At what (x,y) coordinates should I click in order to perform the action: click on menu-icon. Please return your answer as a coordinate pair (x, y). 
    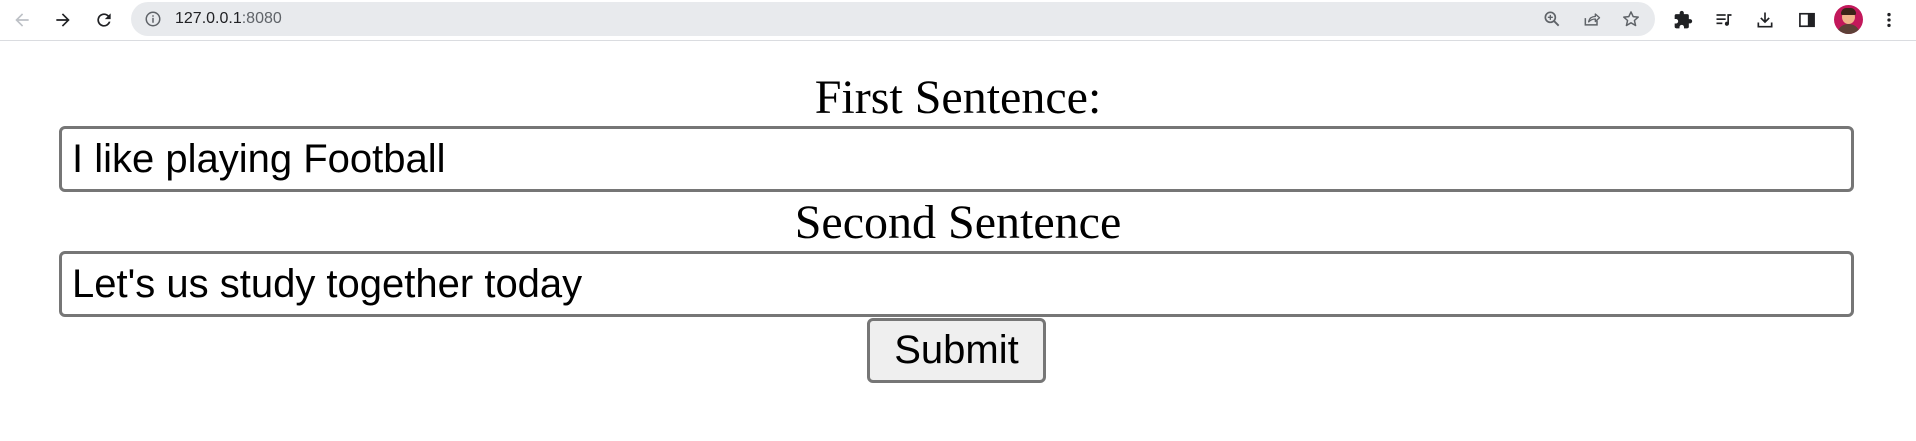
    Looking at the image, I should click on (1889, 20).